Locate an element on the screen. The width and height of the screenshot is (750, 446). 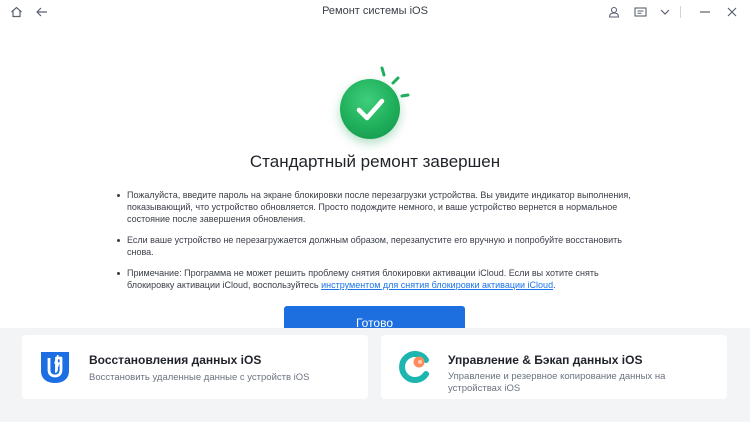
page-title: Стандартный ремонт завершен is located at coordinates (375, 161).